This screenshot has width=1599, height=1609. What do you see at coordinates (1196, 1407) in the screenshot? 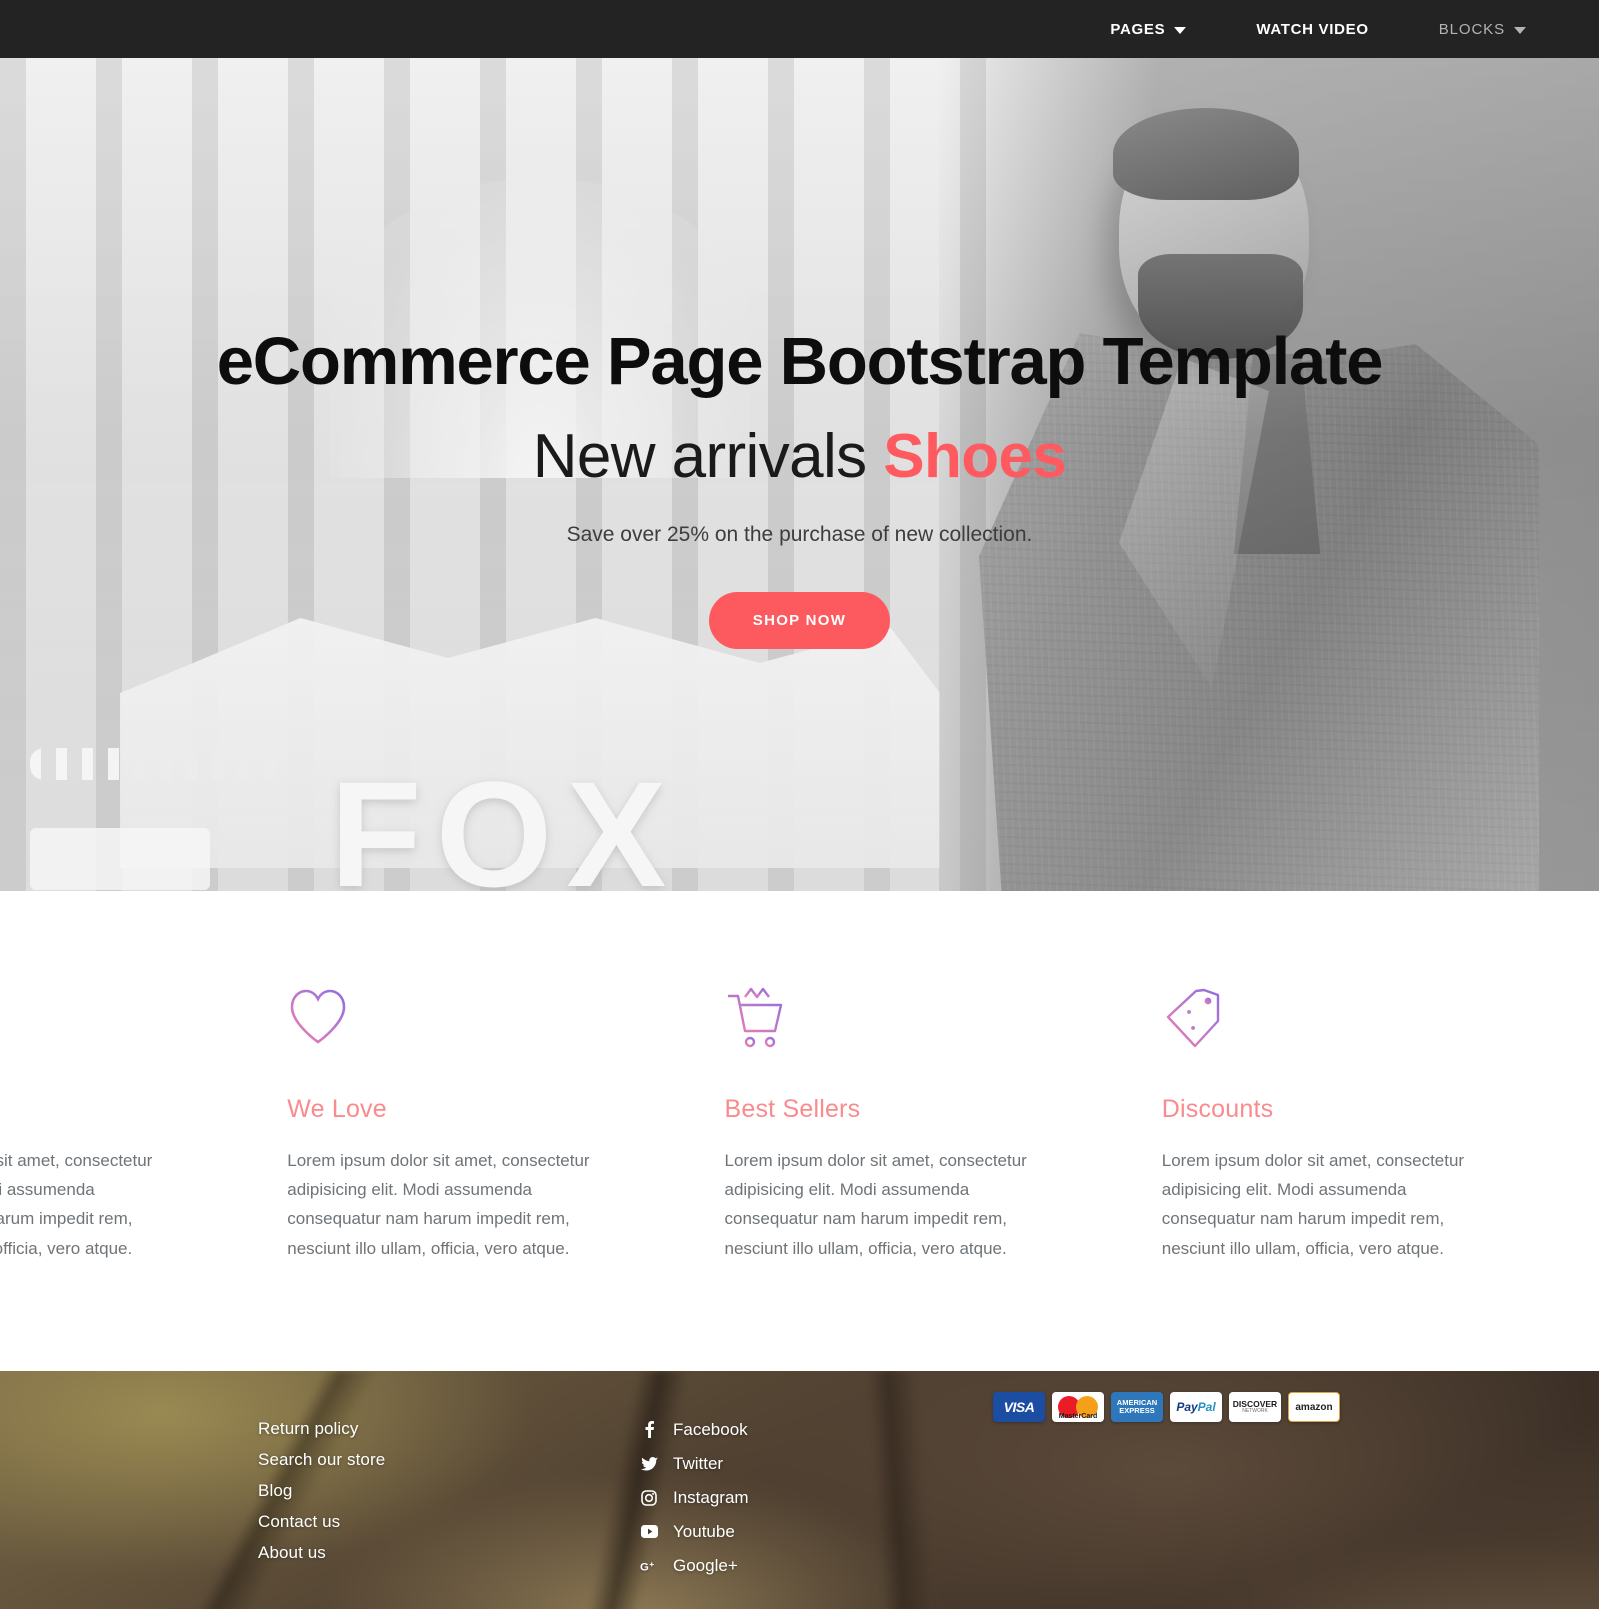
I see `paypal-badge: Pay Pal` at bounding box center [1196, 1407].